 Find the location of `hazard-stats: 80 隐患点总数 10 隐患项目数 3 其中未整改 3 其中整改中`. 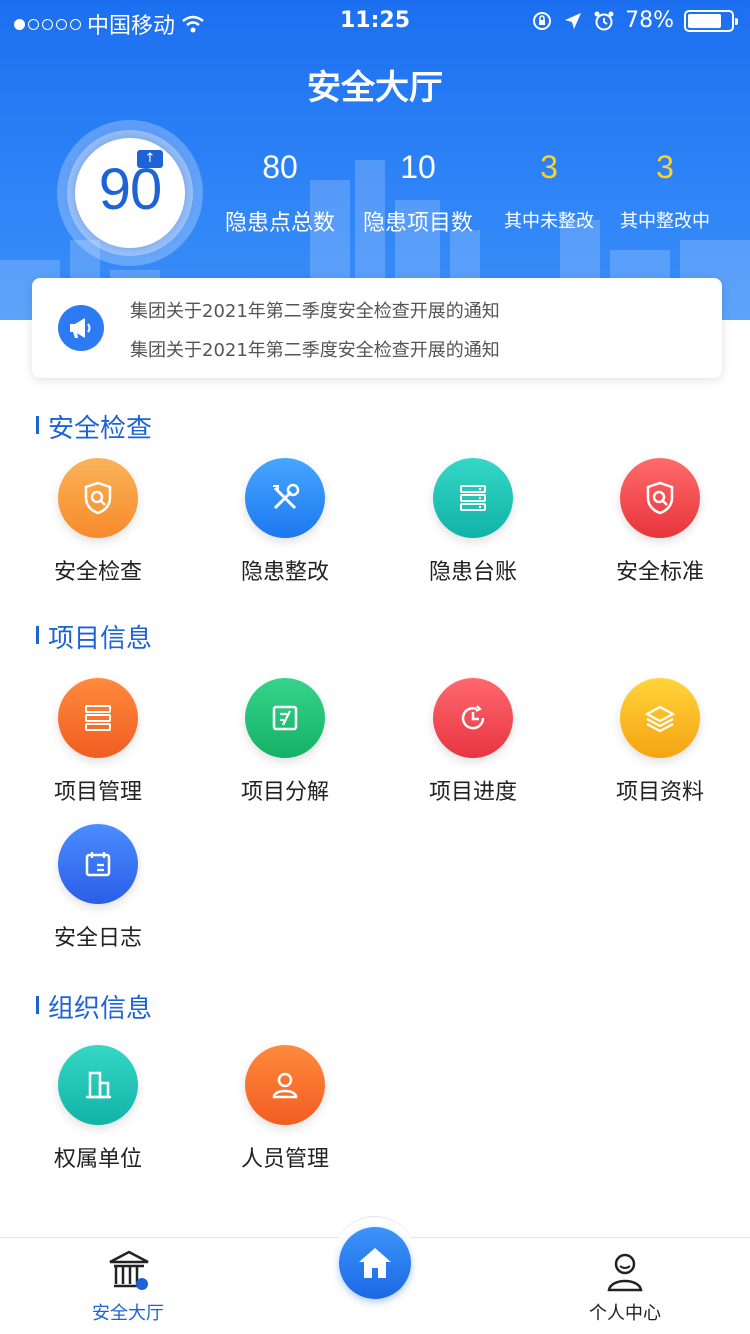

hazard-stats: 80 隐患点总数 10 隐患项目数 3 其中未整改 3 其中整改中 is located at coordinates (480, 195).